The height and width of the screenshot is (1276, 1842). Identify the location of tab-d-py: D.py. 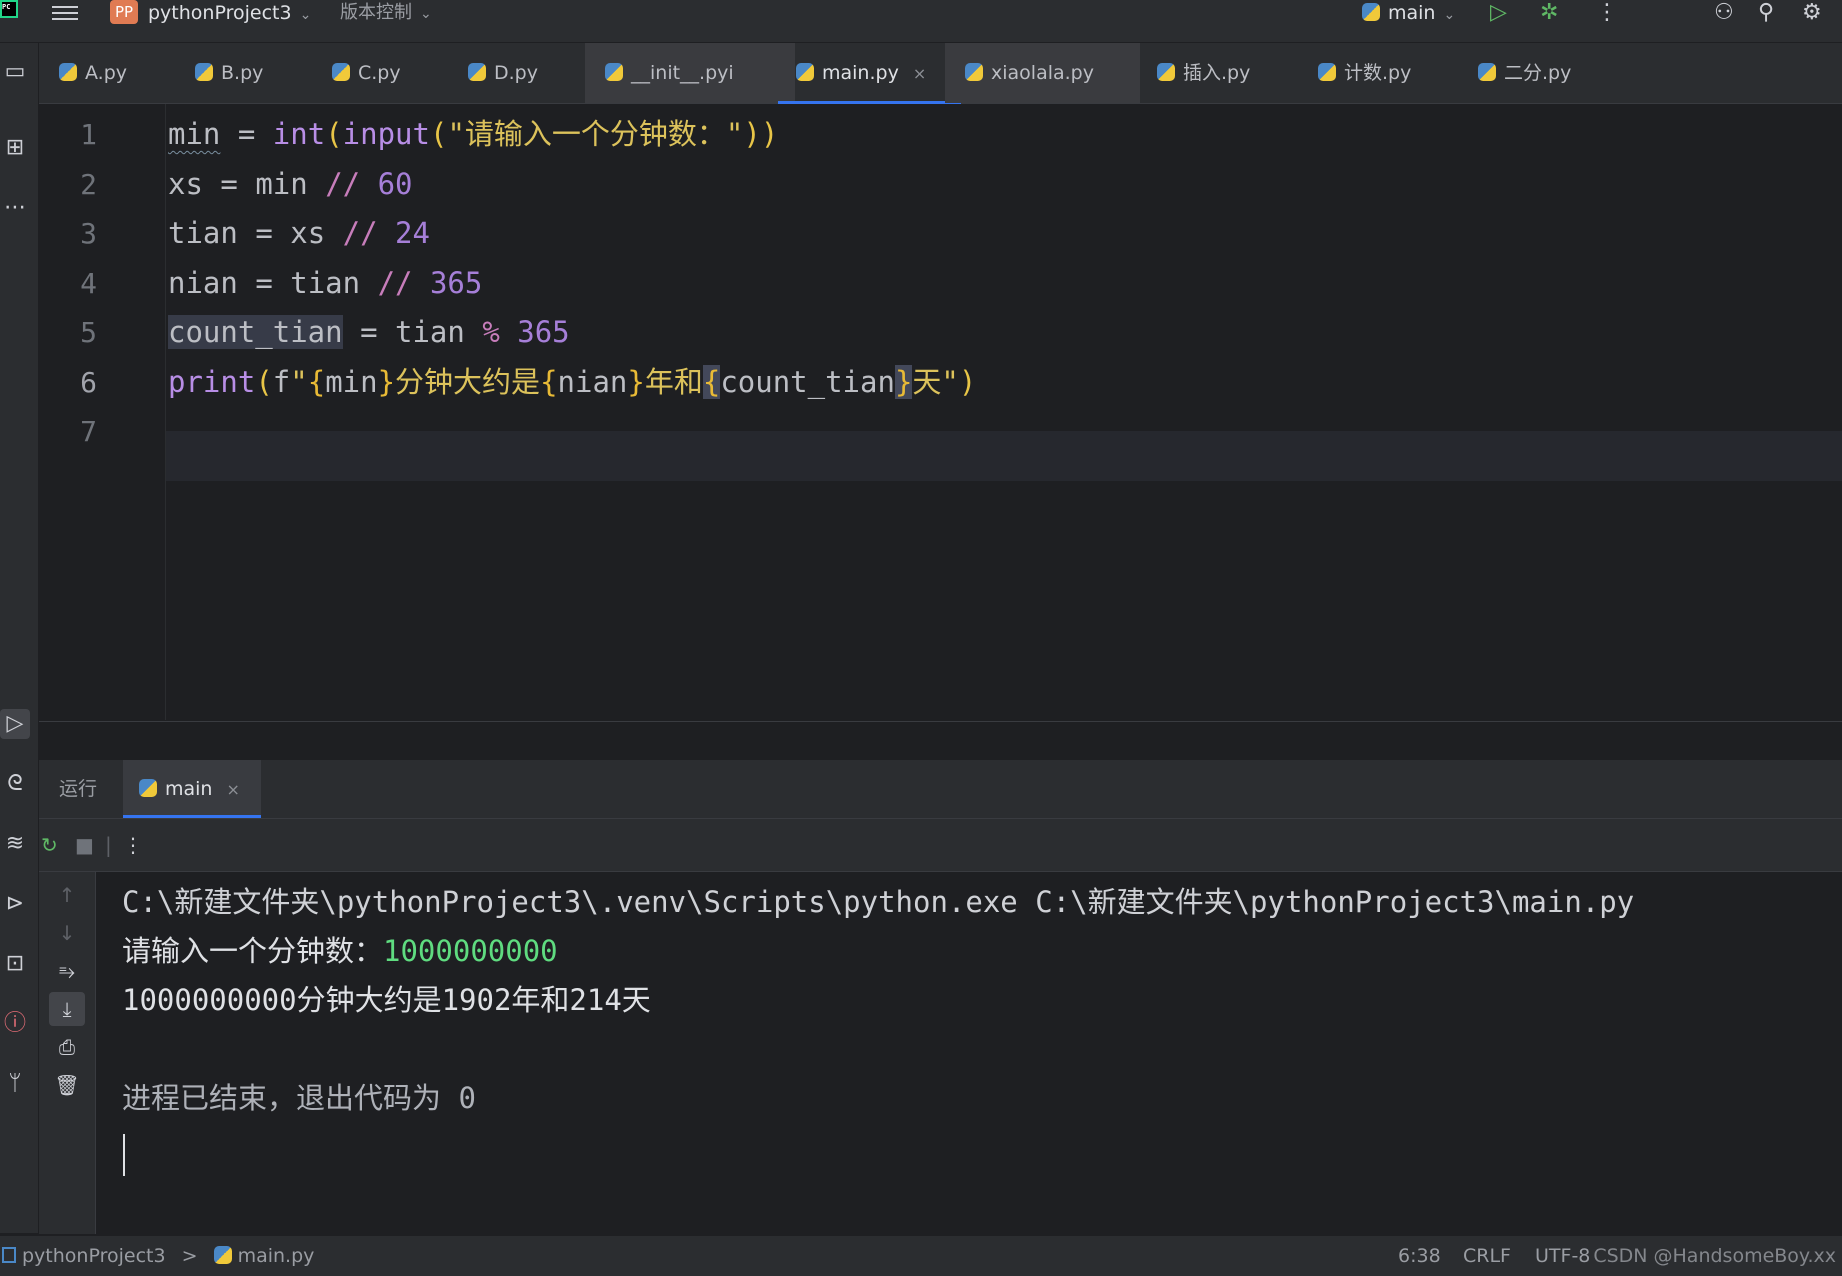
(503, 73).